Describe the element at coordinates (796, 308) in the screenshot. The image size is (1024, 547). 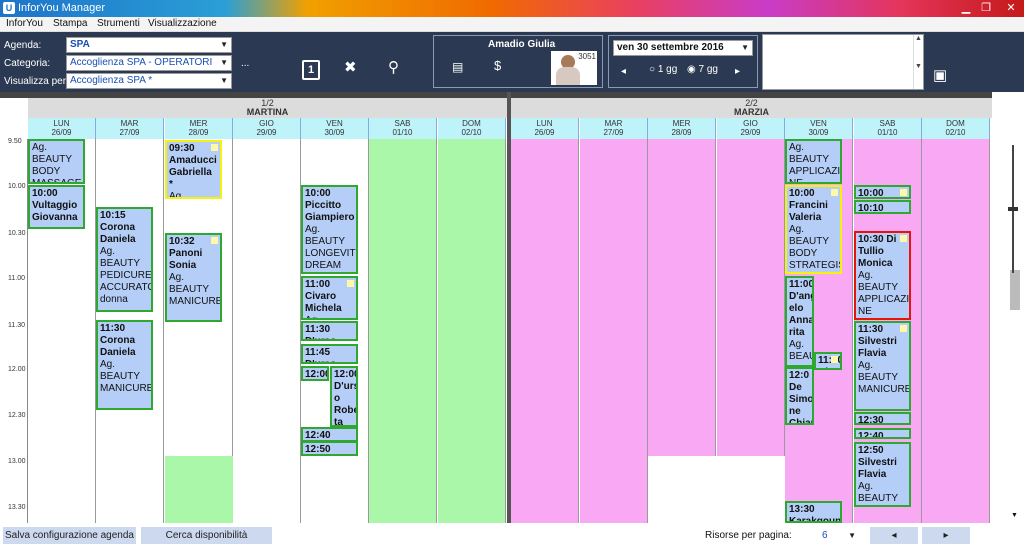
I see `appointment-title: elo` at that location.